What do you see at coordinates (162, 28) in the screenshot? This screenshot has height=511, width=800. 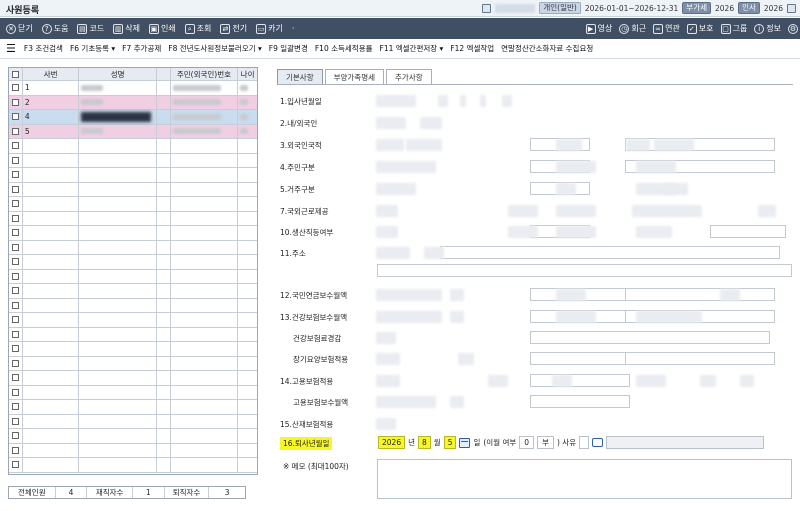 I see `toolbar-button-4: ▣ 인쇄` at bounding box center [162, 28].